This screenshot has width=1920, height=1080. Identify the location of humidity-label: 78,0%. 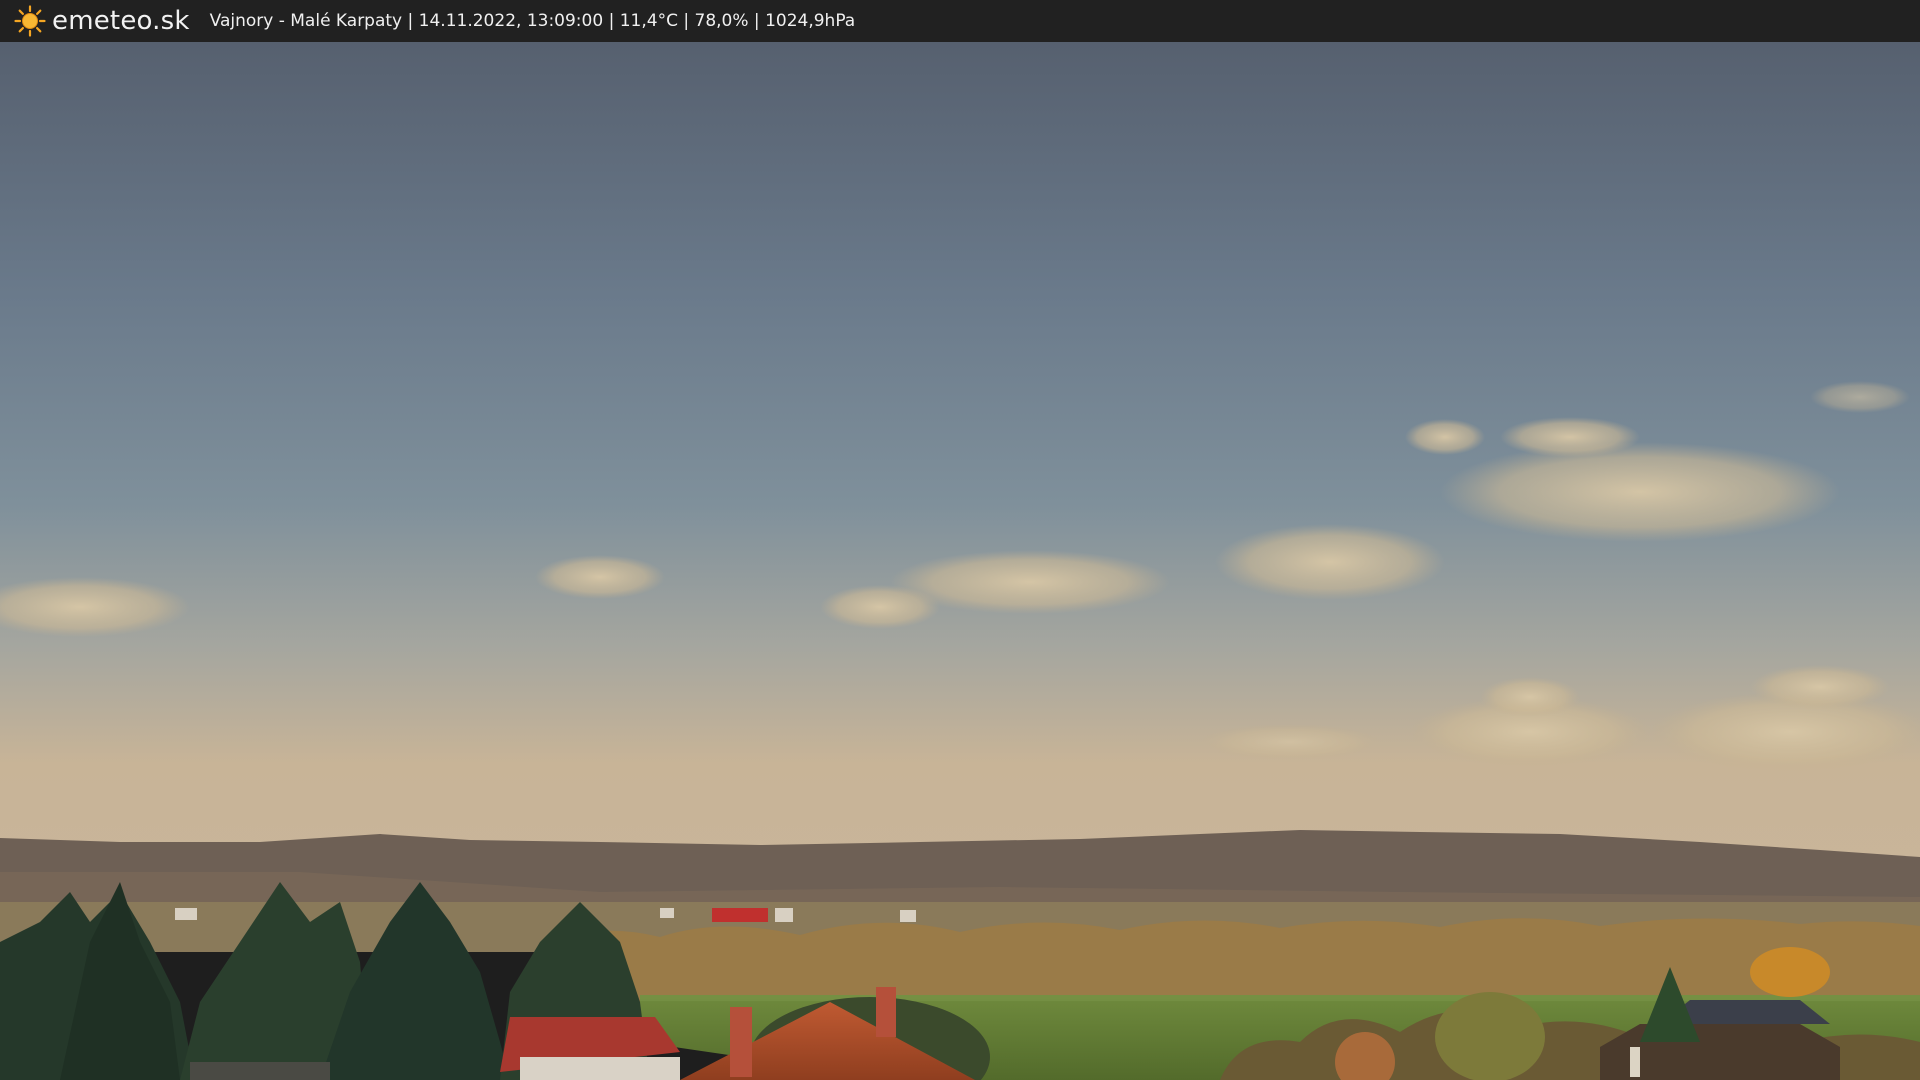
(721, 21).